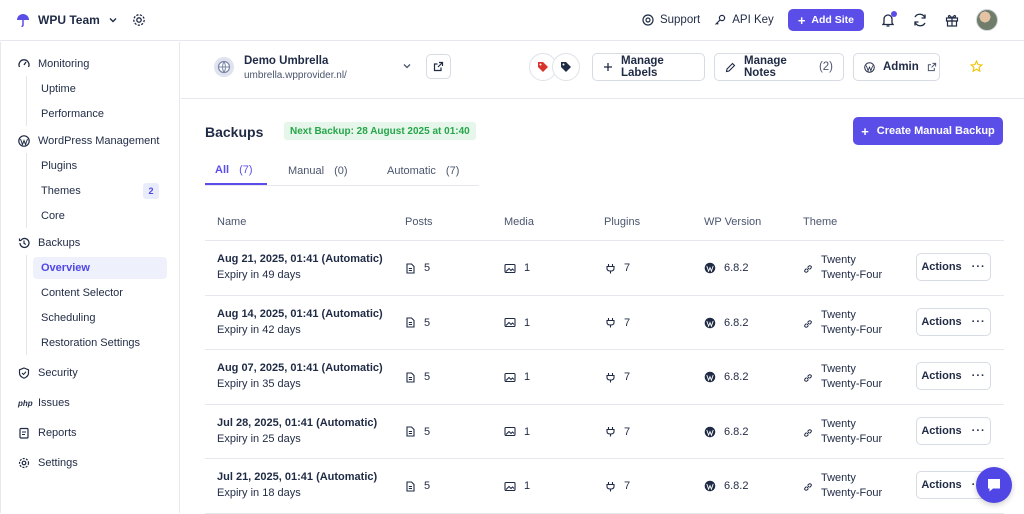 The height and width of the screenshot is (514, 1024). Describe the element at coordinates (139, 20) in the screenshot. I see `gear-icon` at that location.